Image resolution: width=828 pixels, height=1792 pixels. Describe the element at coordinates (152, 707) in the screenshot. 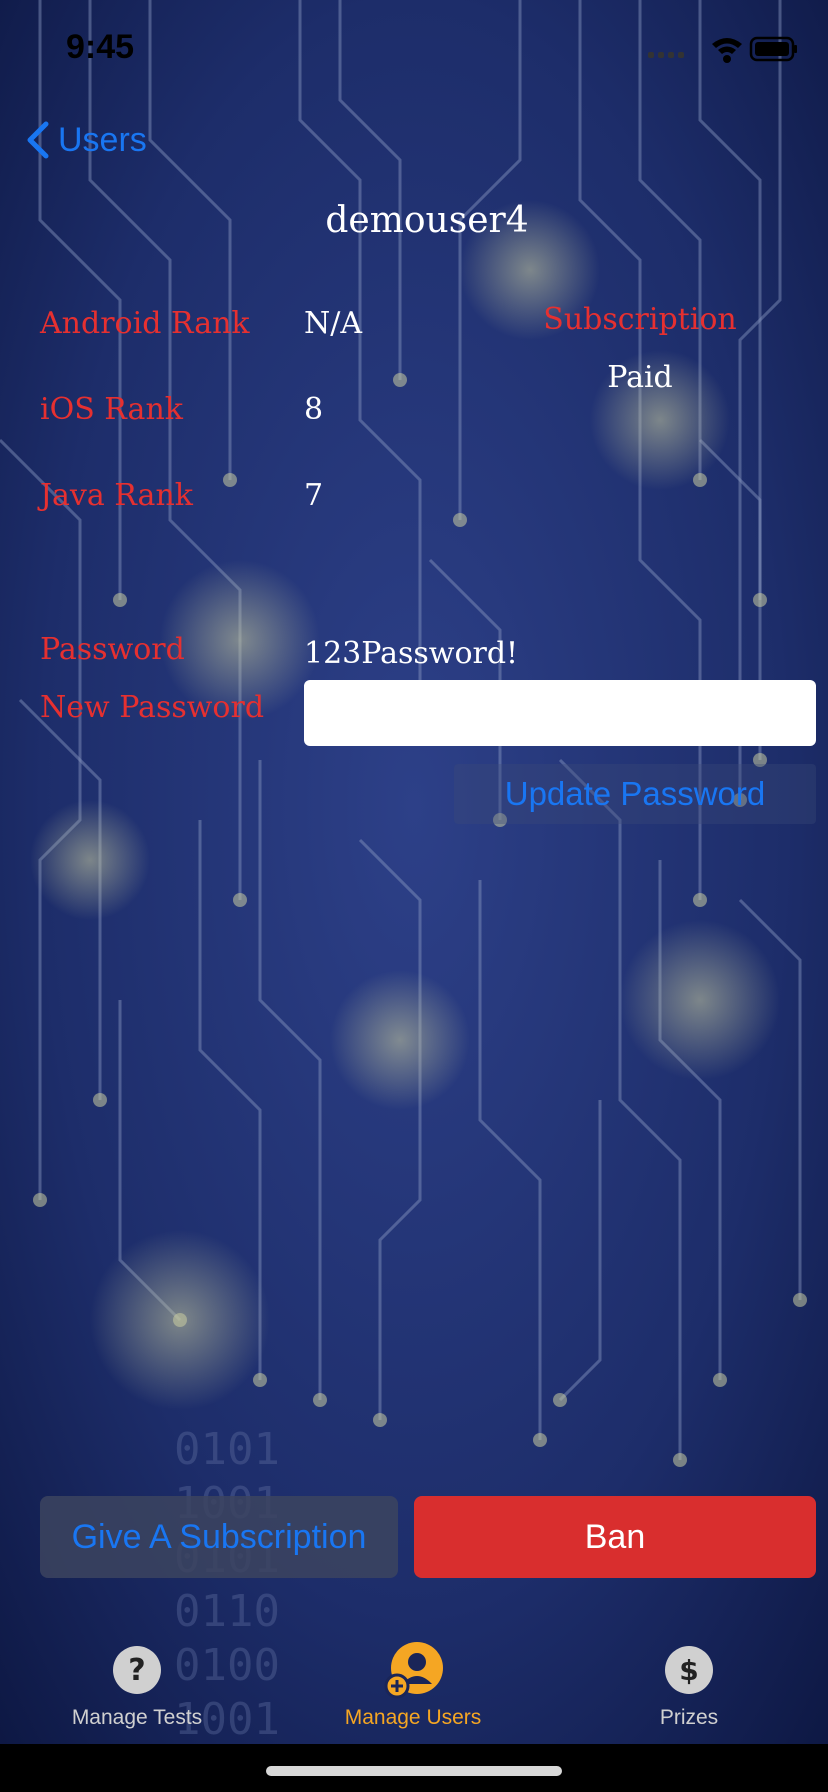

I see `new-password-label: New Password` at that location.